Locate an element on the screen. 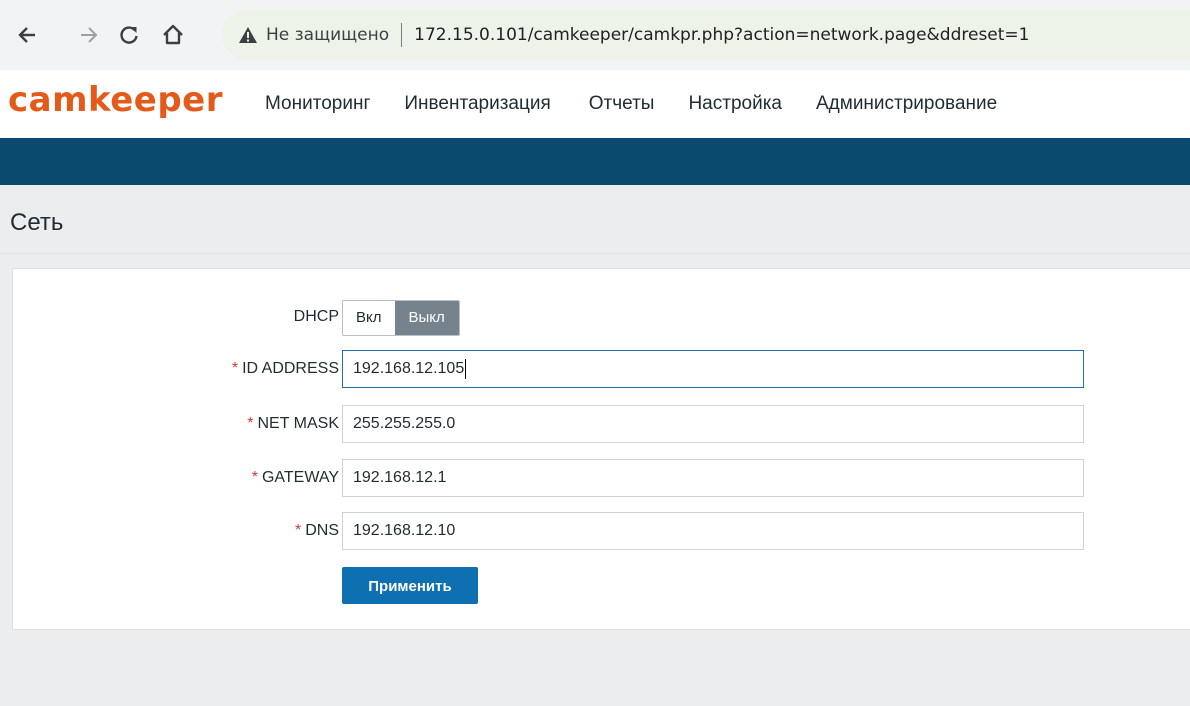 This screenshot has width=1190, height=706. apply-button: Применить is located at coordinates (410, 585).